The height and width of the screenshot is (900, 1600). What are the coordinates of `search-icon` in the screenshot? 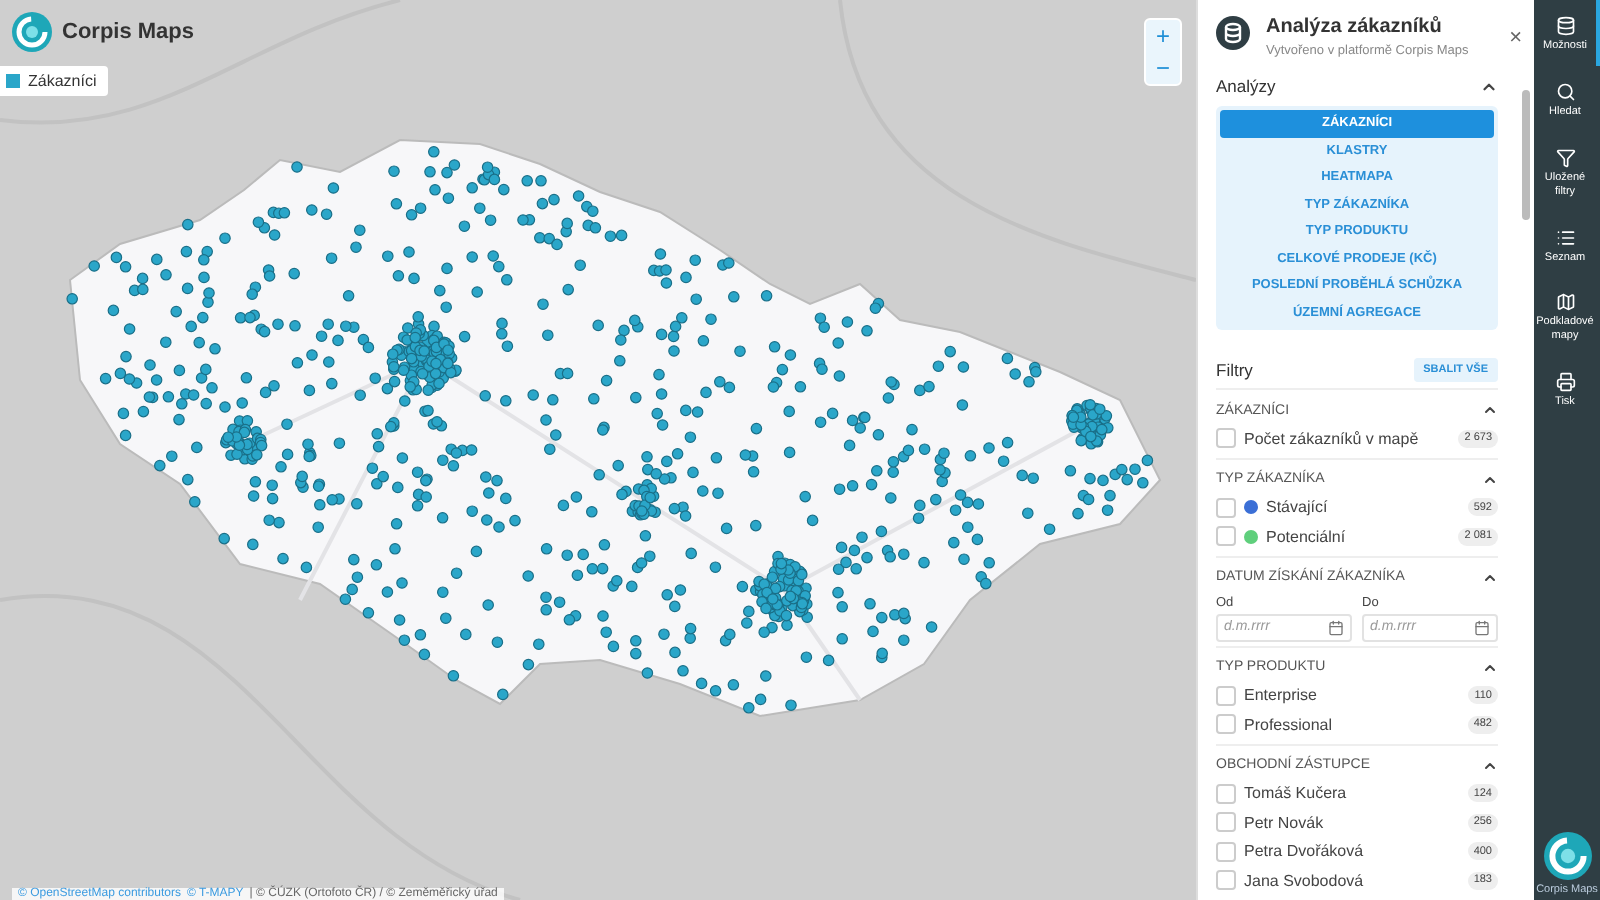 It's located at (1565, 91).